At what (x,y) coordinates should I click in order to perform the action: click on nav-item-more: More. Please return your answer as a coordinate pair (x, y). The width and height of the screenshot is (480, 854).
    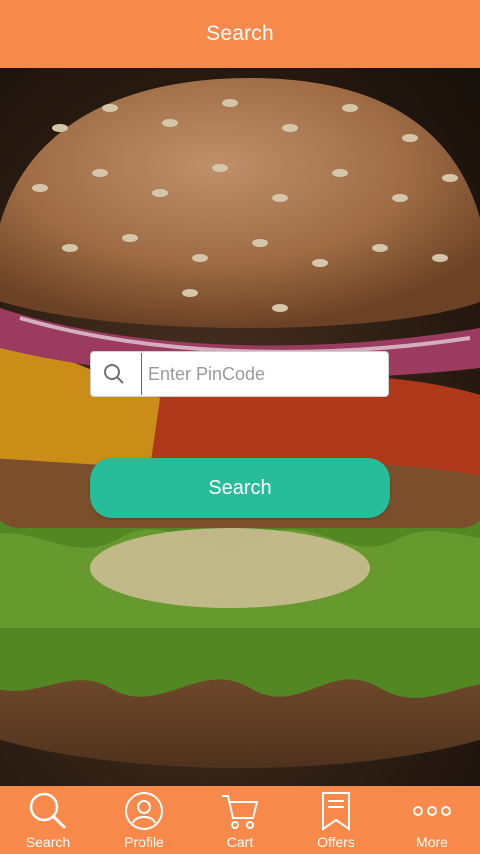
    Looking at the image, I should click on (432, 820).